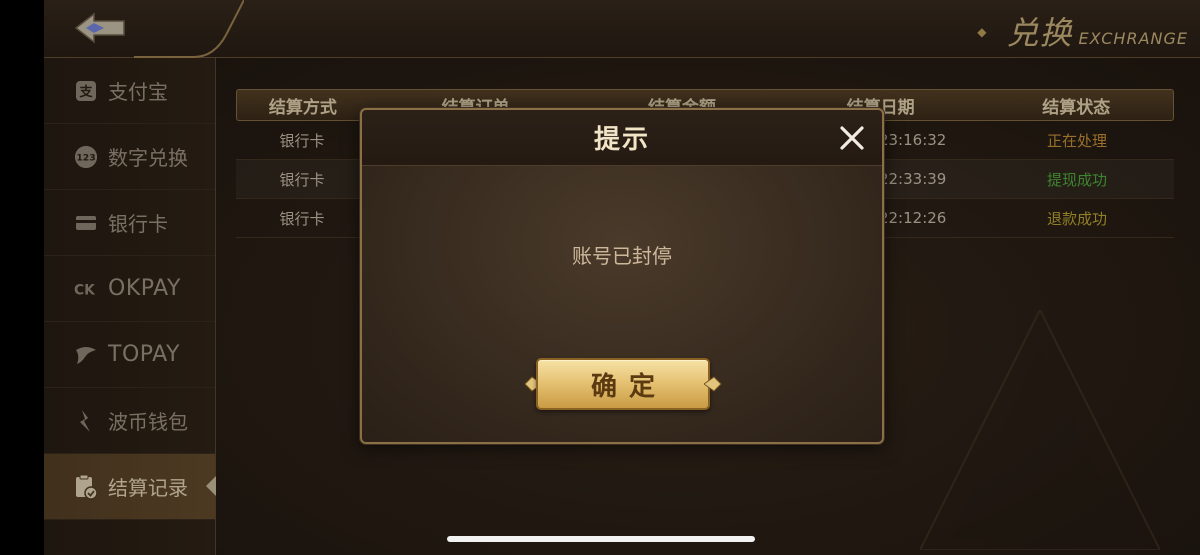 The height and width of the screenshot is (555, 1200). What do you see at coordinates (713, 384) in the screenshot?
I see `button-wing-right-icon` at bounding box center [713, 384].